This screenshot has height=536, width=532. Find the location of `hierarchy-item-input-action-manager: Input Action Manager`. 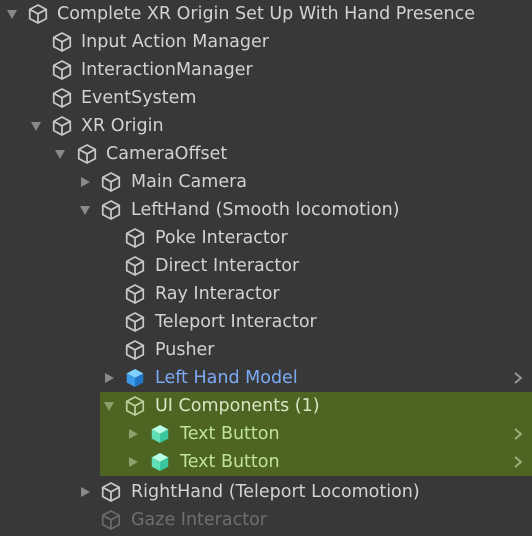

hierarchy-item-input-action-manager: Input Action Manager is located at coordinates (266, 42).